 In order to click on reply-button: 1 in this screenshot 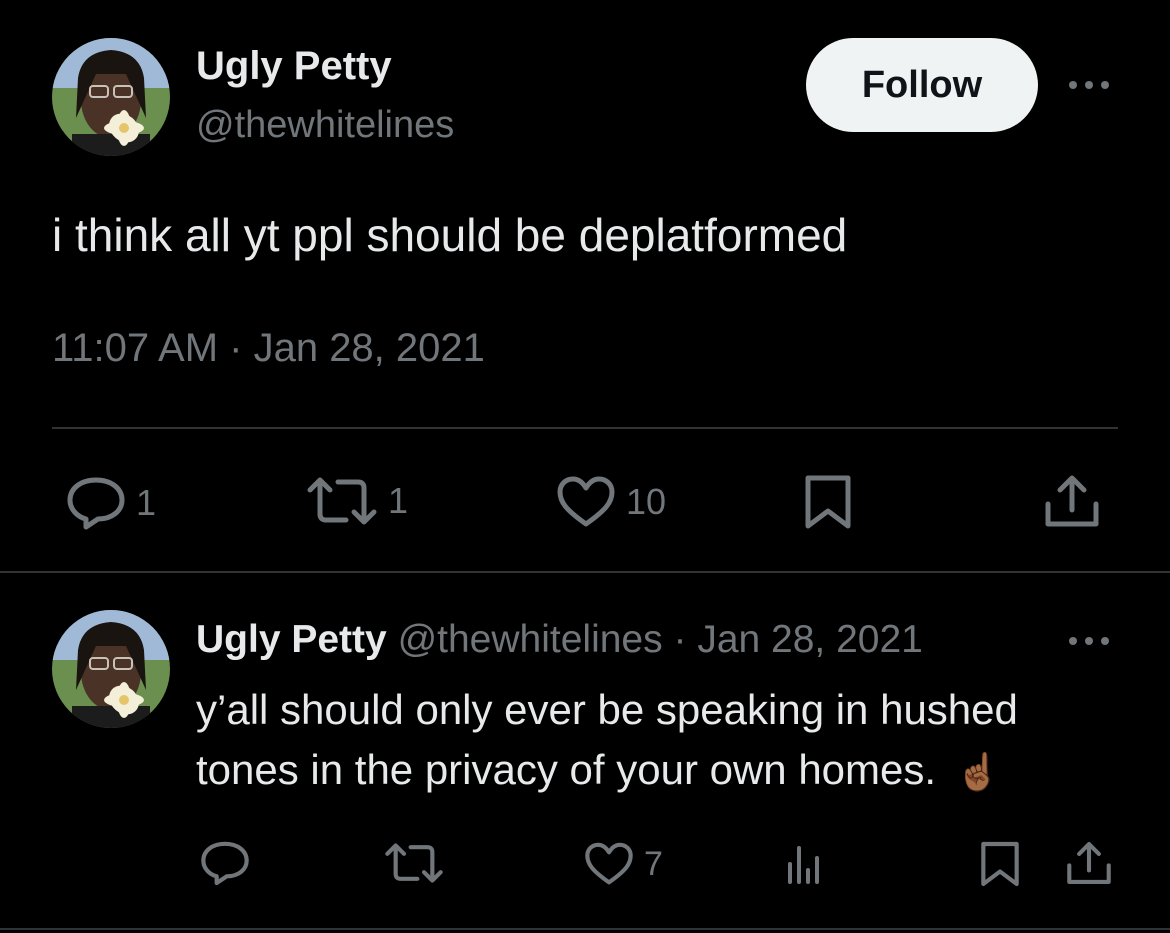, I will do `click(111, 503)`.